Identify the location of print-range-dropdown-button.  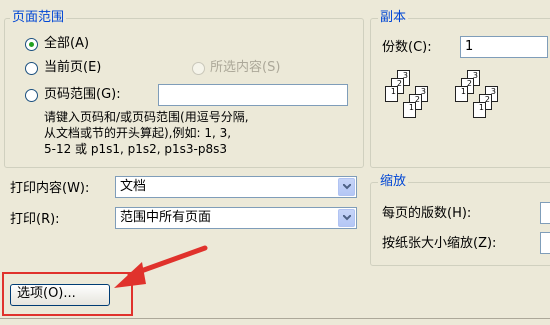
(346, 218).